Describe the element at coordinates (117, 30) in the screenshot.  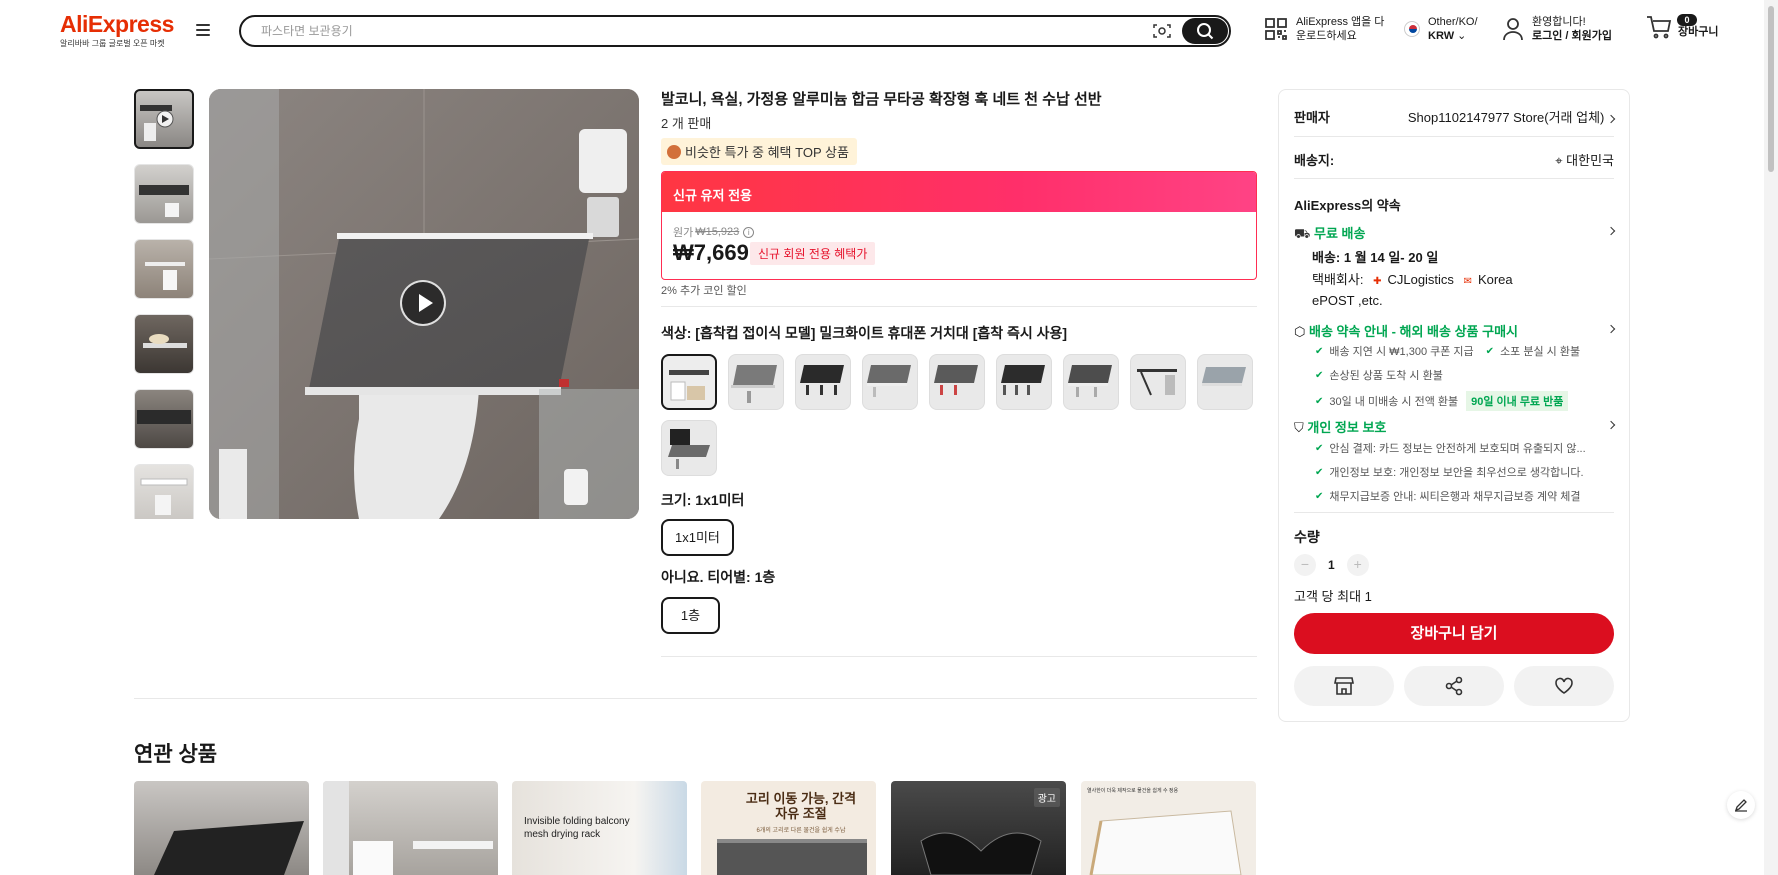
I see `aliexpress-logo: AliExpress 알리바바 그룹 글로벌 오픈 마켓` at that location.